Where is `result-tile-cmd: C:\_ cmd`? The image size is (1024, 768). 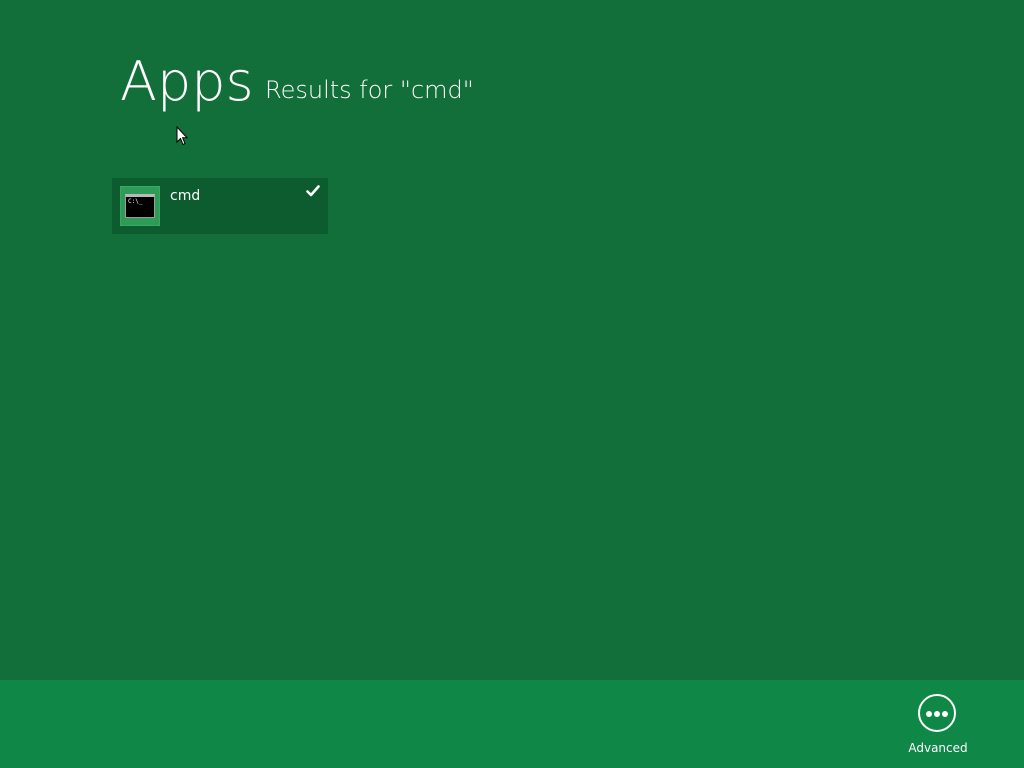 result-tile-cmd: C:\_ cmd is located at coordinates (220, 206).